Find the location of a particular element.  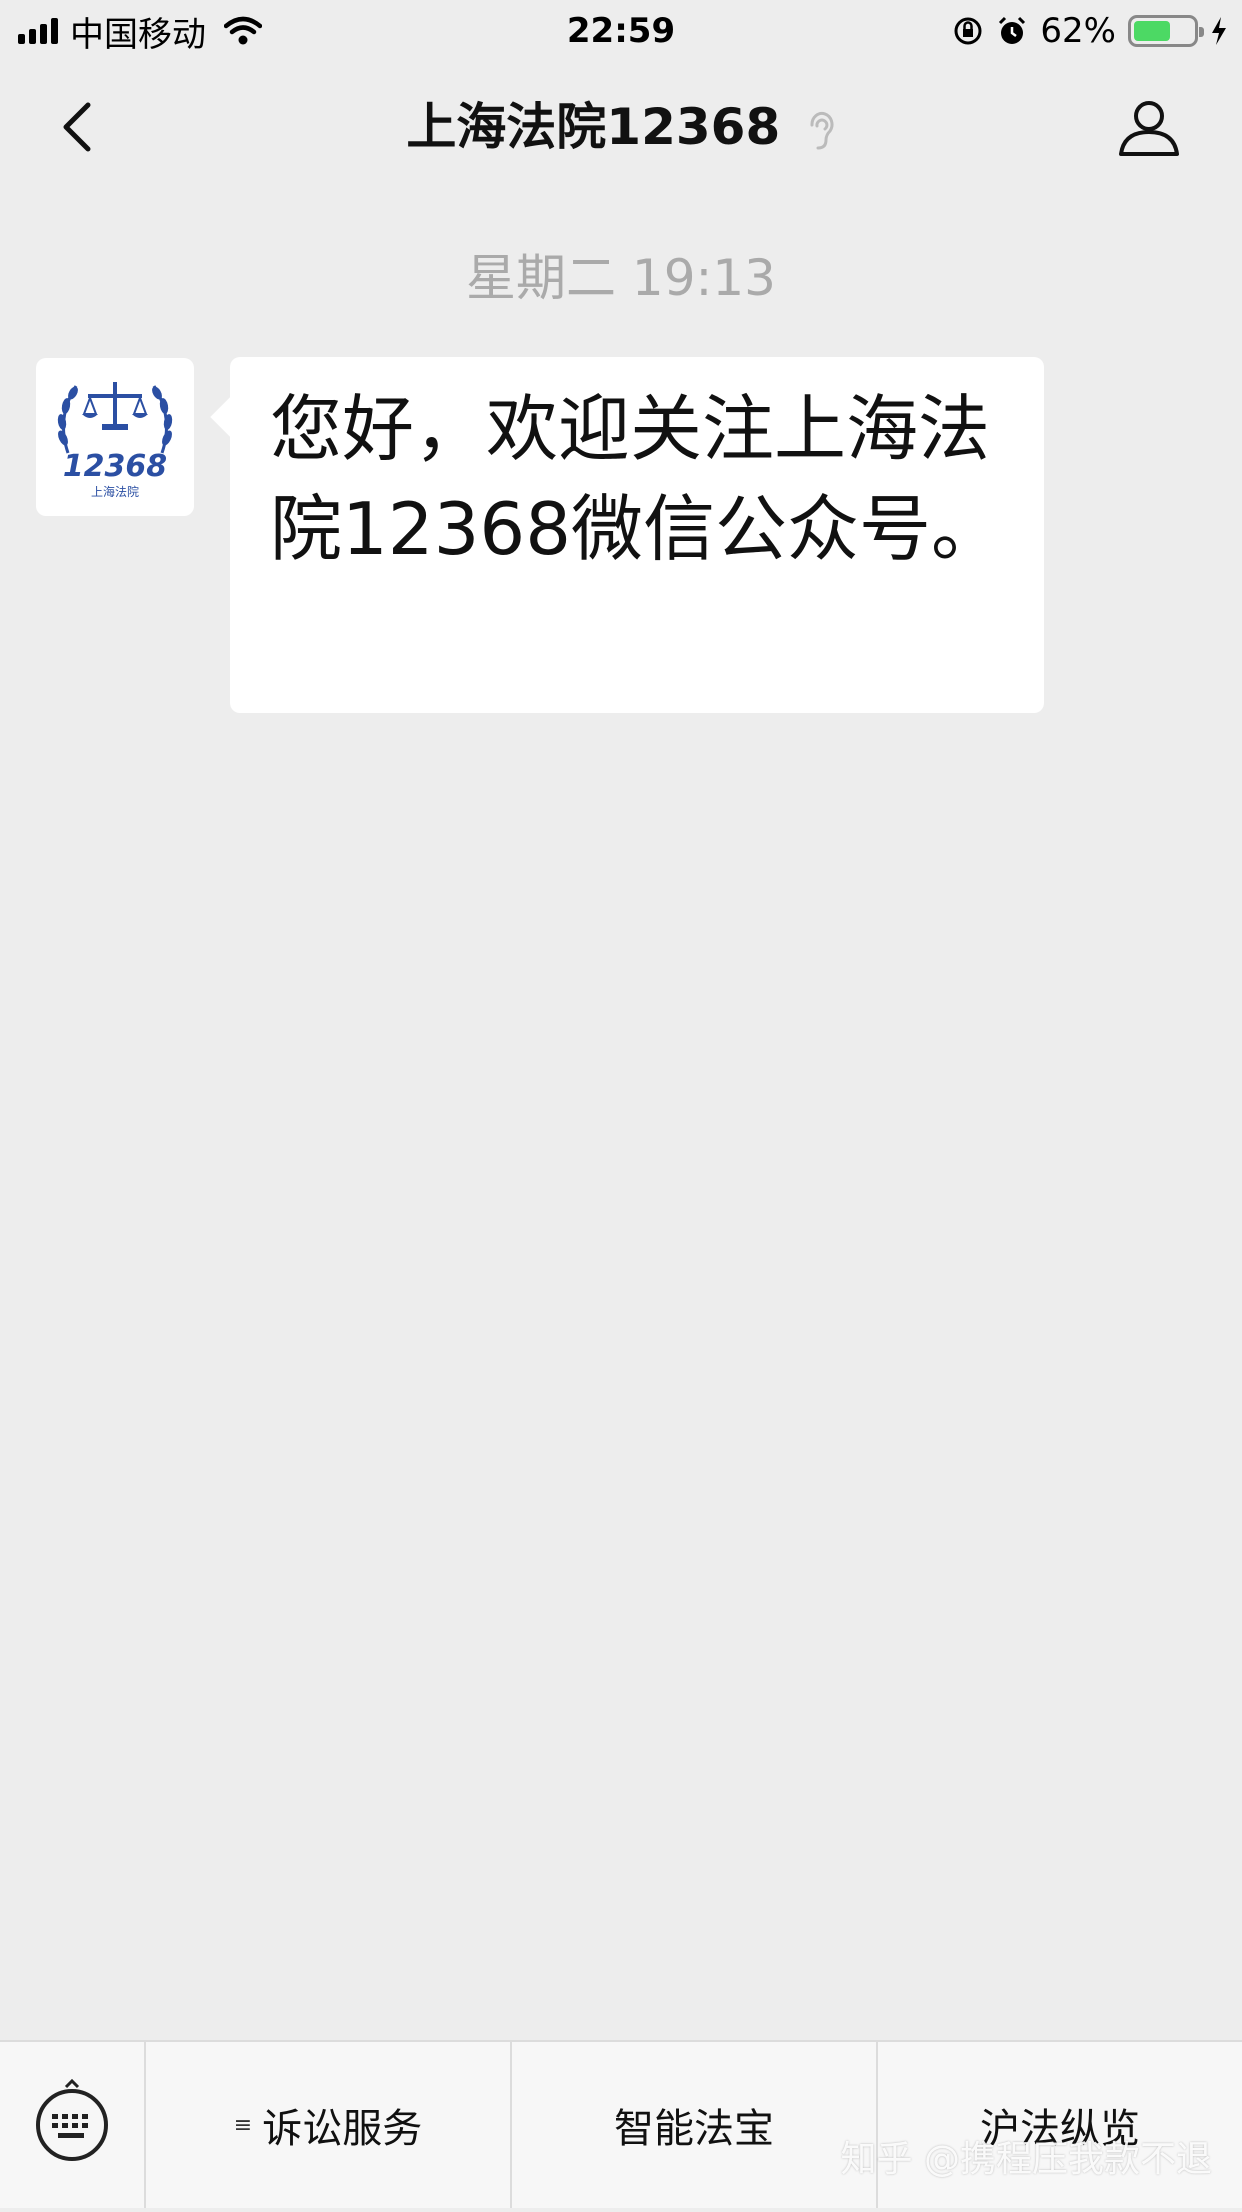

page-title-text: 上海法院12368 is located at coordinates (593, 127).